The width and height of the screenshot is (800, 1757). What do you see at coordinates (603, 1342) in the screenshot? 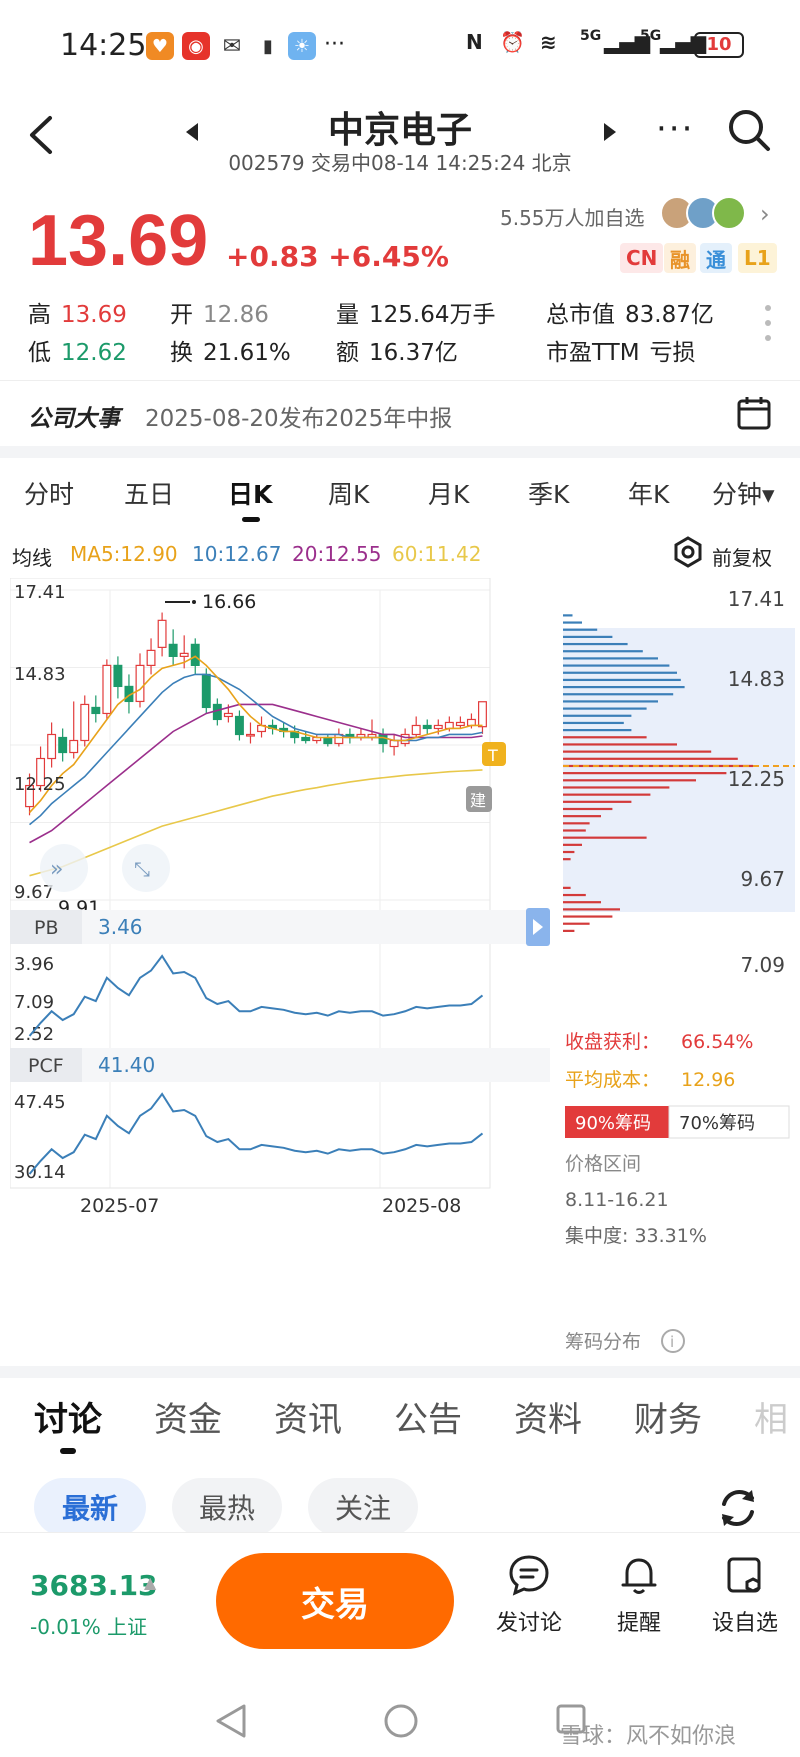
I see `chip-dist-label: 筹码分布` at bounding box center [603, 1342].